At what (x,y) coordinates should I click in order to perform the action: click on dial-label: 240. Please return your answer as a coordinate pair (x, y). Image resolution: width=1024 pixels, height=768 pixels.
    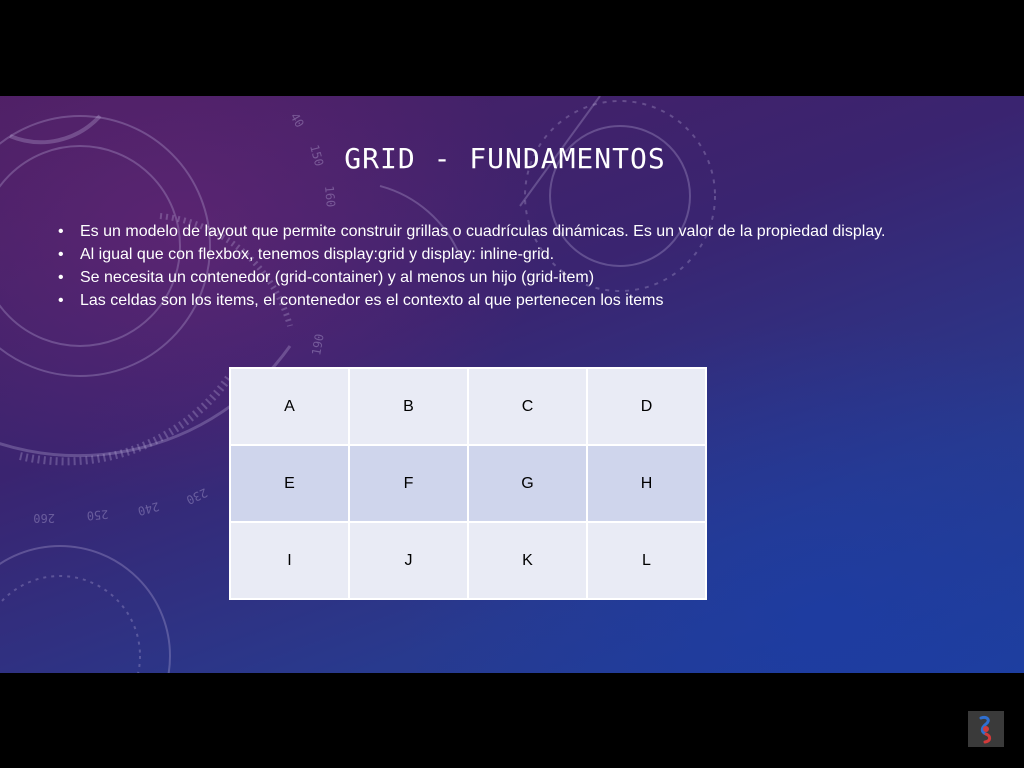
    Looking at the image, I should click on (148, 508).